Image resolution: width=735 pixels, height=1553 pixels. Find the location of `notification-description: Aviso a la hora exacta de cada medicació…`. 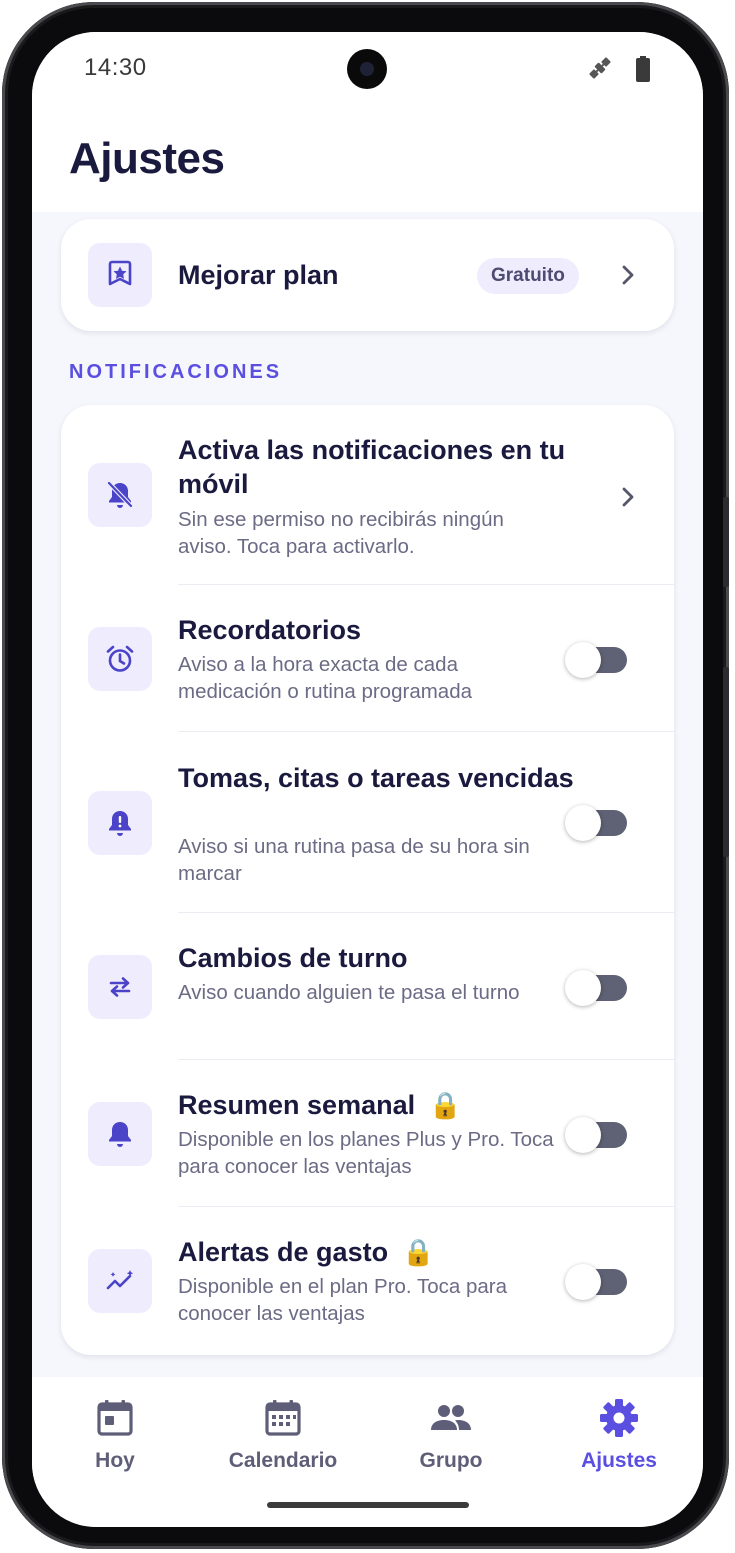

notification-description: Aviso a la hora exacta de cada medicació… is located at coordinates (325, 678).